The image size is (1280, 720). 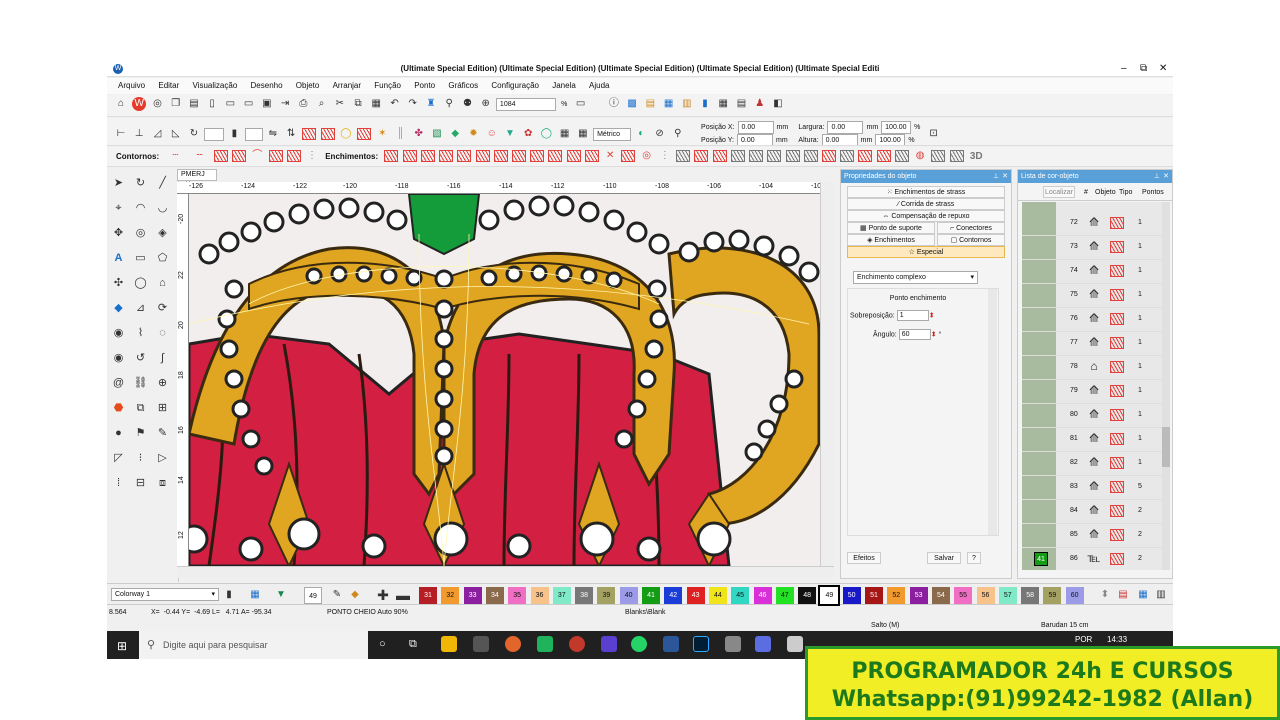 I want to click on copy-icon: ⧉, so click(x=358, y=104).